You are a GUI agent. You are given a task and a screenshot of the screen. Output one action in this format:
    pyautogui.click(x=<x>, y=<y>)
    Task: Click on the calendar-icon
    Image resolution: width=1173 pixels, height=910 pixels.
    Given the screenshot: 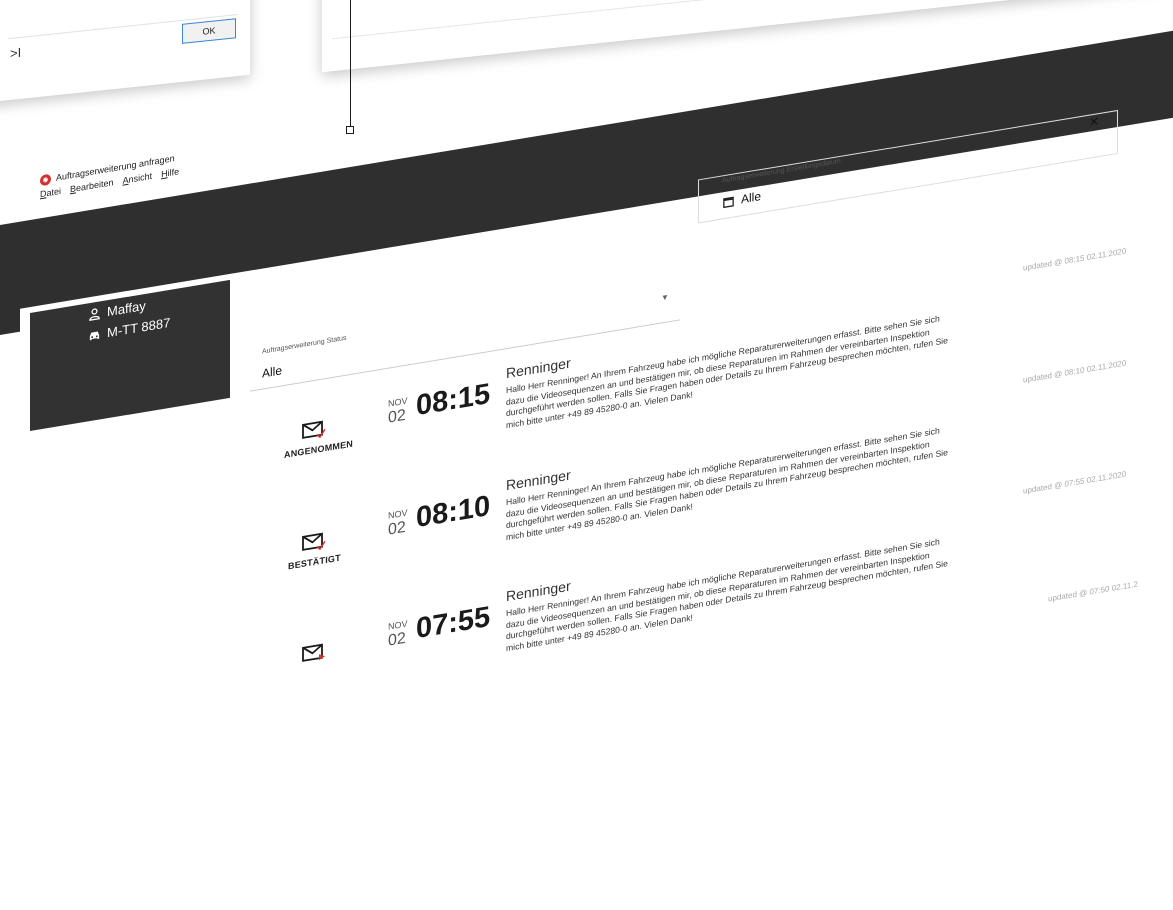 What is the action you would take?
    pyautogui.click(x=728, y=202)
    